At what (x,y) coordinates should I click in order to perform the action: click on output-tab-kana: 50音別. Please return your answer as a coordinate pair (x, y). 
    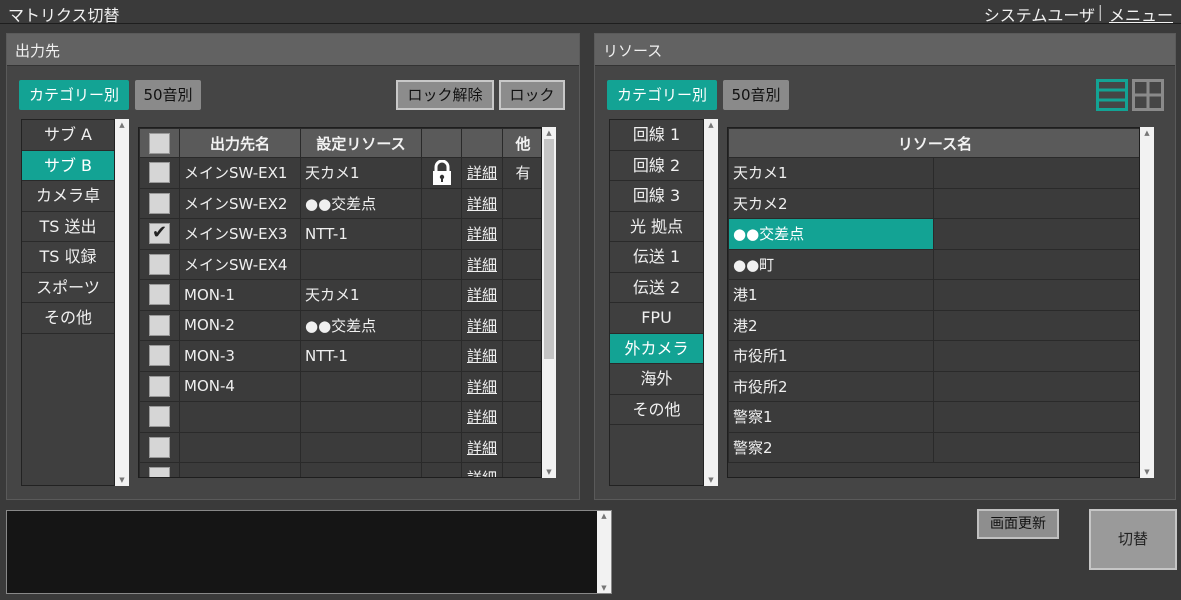
    Looking at the image, I should click on (168, 95).